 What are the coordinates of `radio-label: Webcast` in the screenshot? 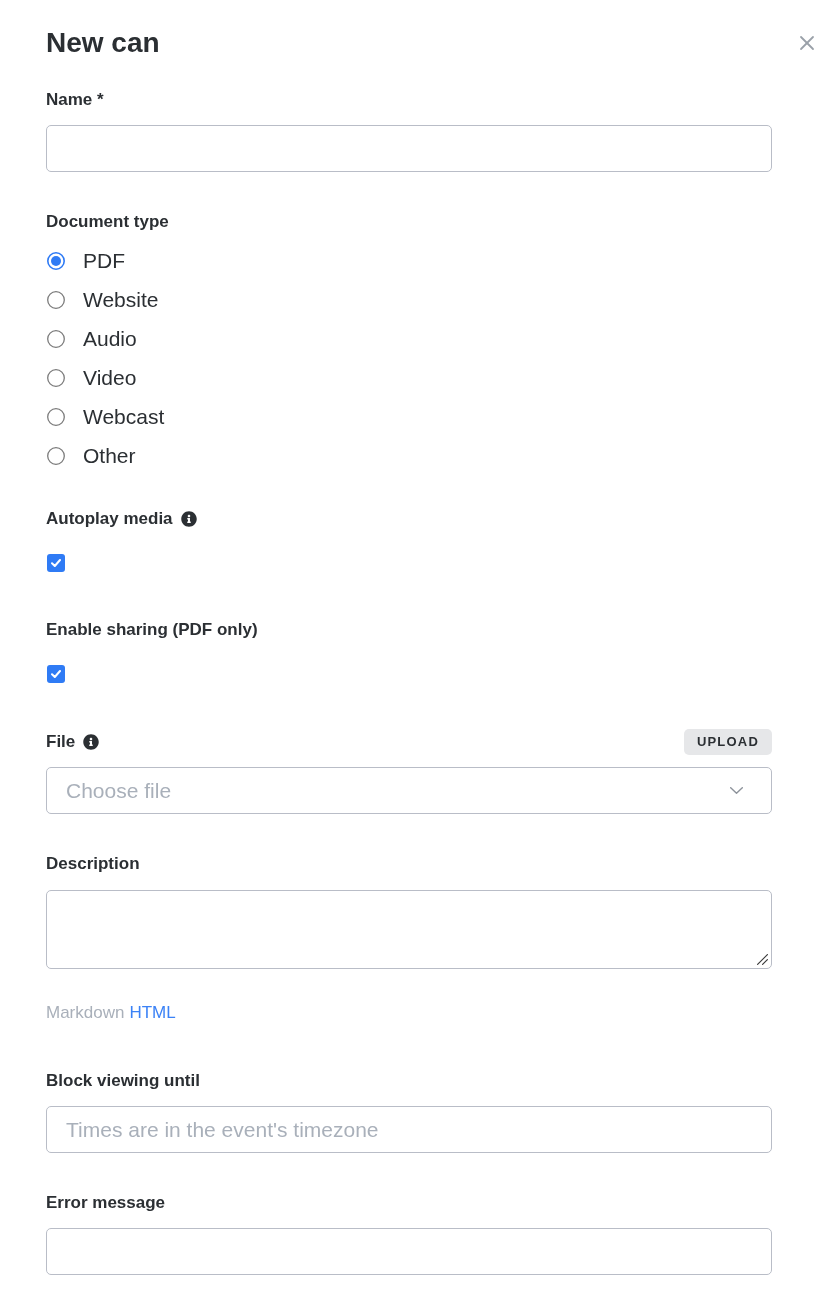 It's located at (124, 416).